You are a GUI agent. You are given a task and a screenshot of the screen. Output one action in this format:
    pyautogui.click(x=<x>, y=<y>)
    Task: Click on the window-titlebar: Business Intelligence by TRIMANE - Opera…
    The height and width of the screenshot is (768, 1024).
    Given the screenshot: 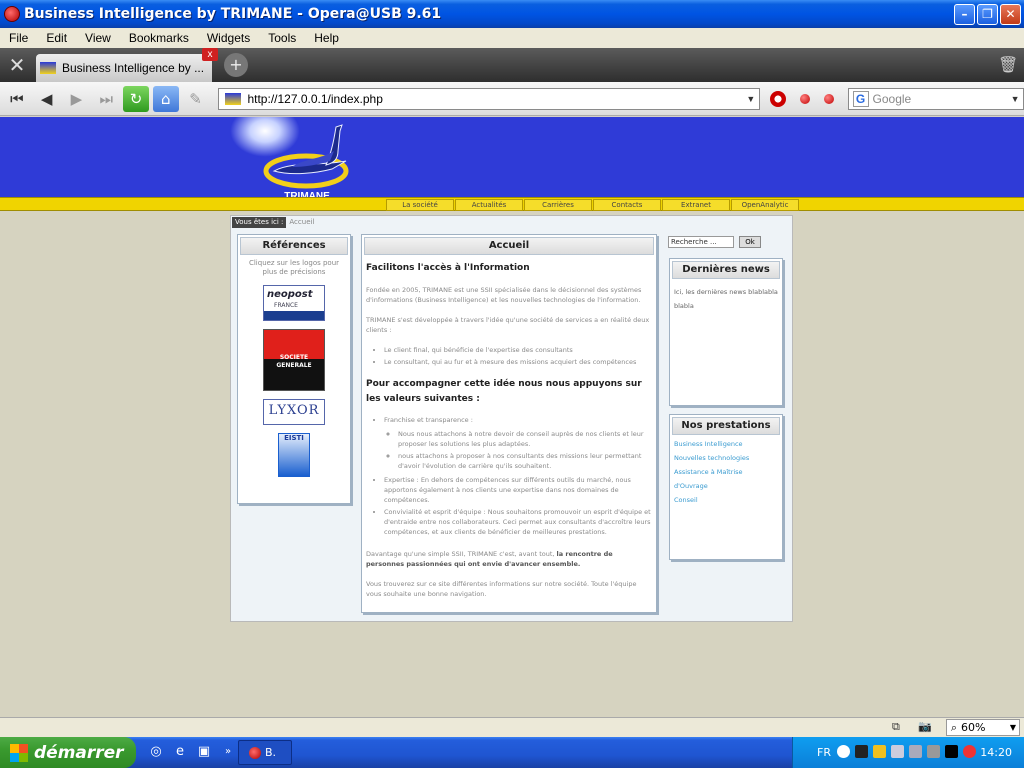 What is the action you would take?
    pyautogui.click(x=512, y=14)
    